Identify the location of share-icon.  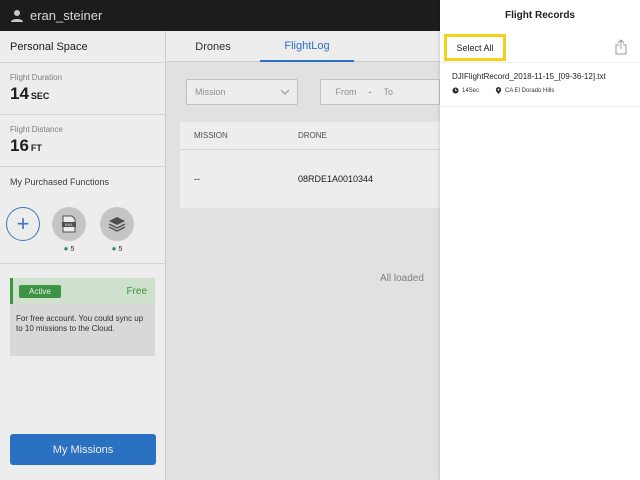
(621, 47).